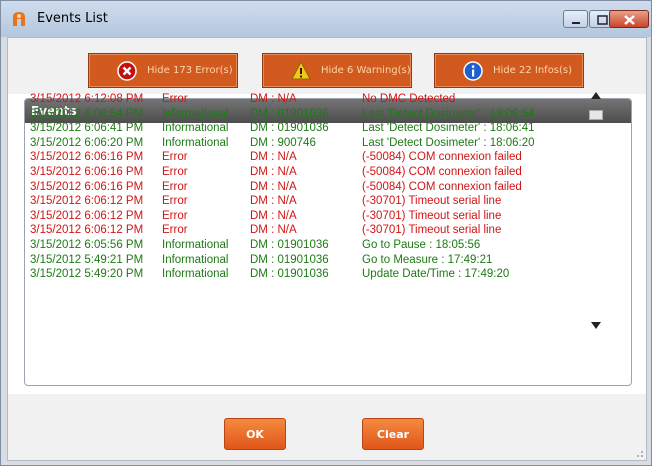  I want to click on events-scrollbar, so click(596, 210).